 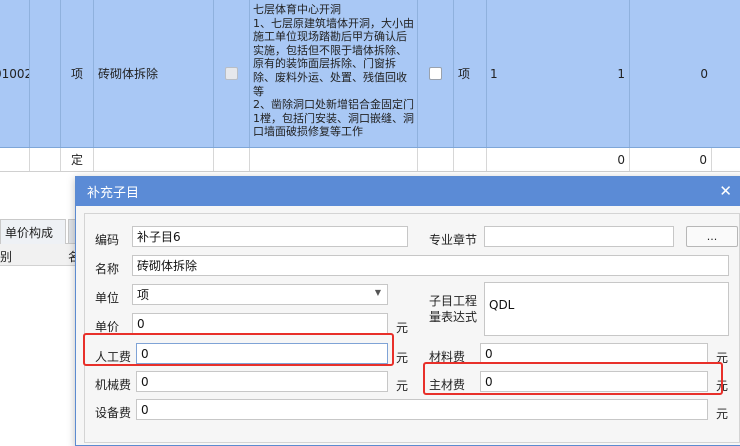 What do you see at coordinates (238, 349) in the screenshot?
I see `highlight-labor-cost` at bounding box center [238, 349].